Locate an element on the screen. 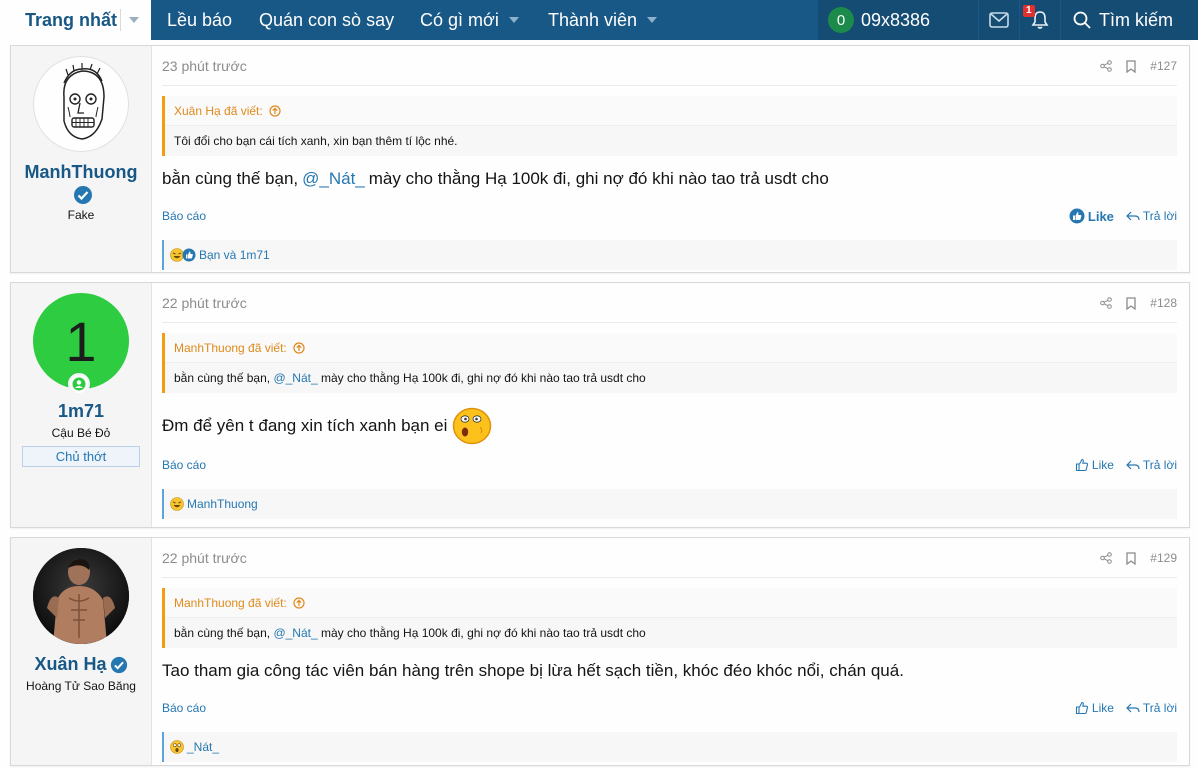  post-header-tools: #127 is located at coordinates (1138, 66).